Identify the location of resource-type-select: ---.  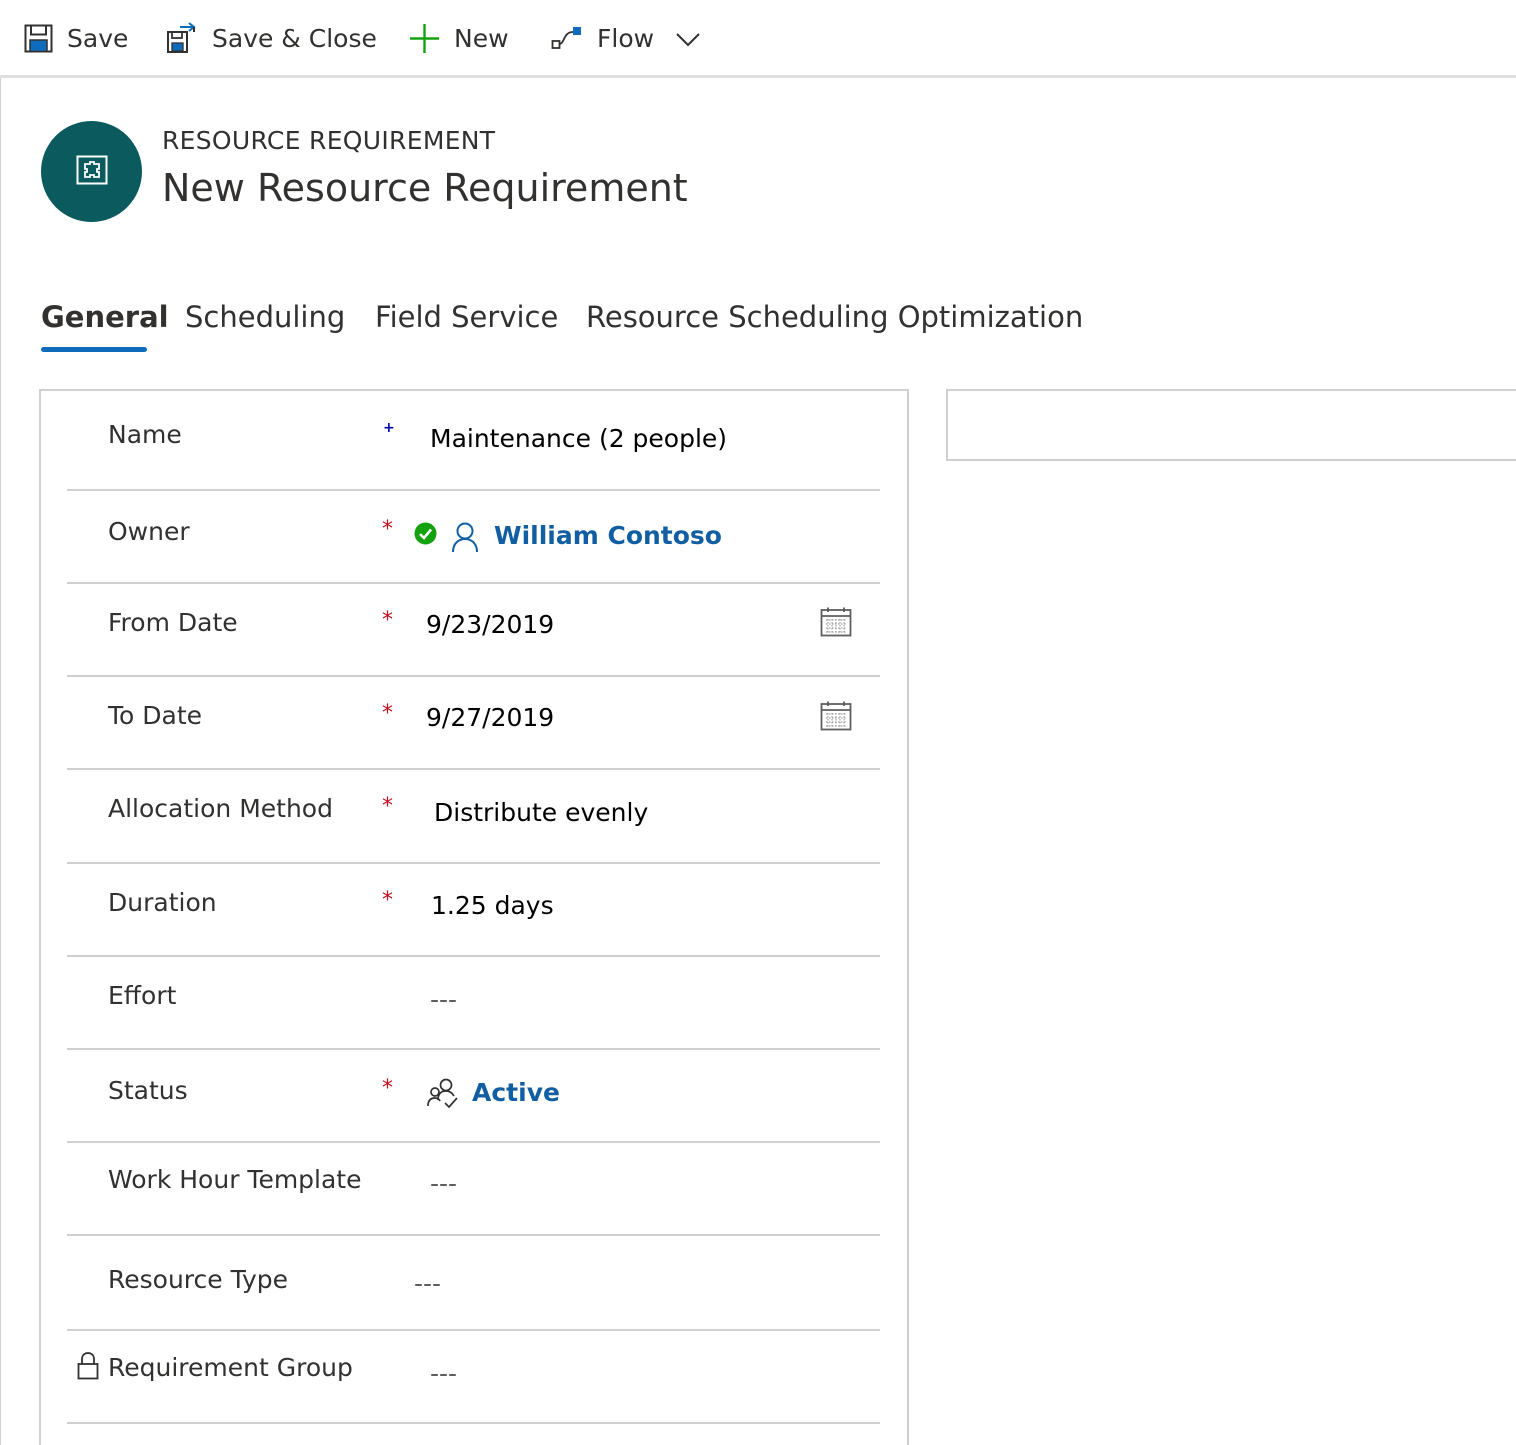
(427, 1283).